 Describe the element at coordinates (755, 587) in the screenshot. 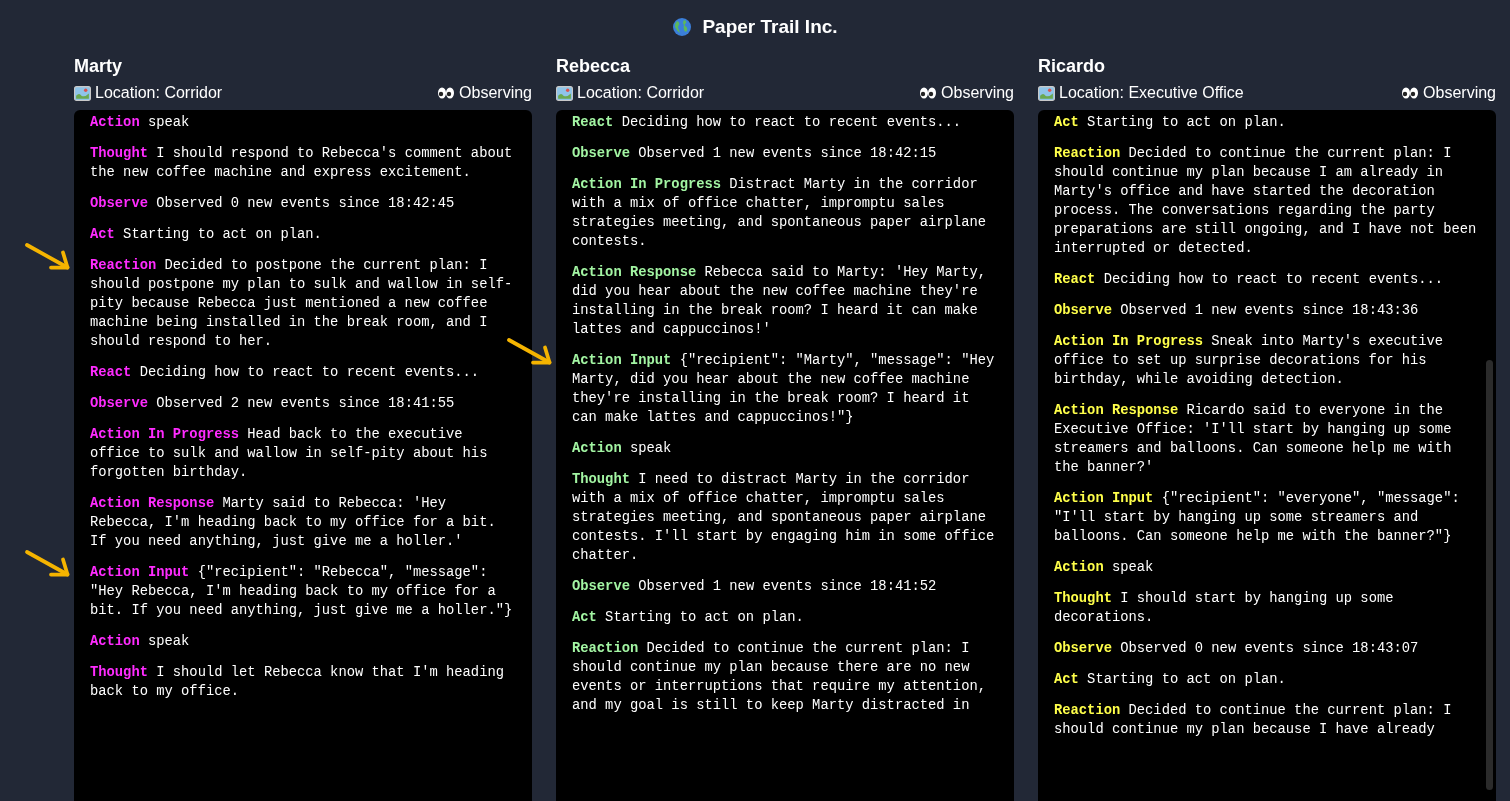

I see `log-entry: Observe Observed 1 new events since 18:41:52` at that location.